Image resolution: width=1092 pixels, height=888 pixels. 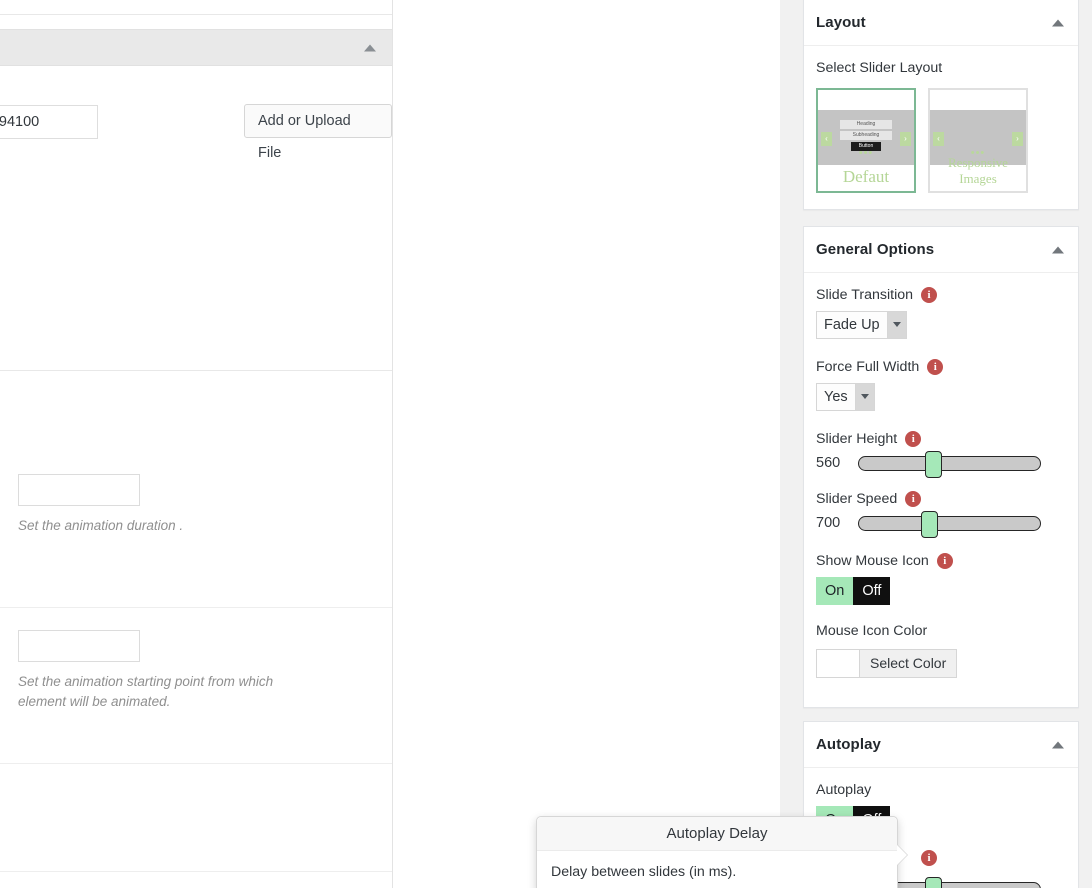 What do you see at coordinates (868, 367) in the screenshot?
I see `force-full-width-label-text: Force Full Width` at bounding box center [868, 367].